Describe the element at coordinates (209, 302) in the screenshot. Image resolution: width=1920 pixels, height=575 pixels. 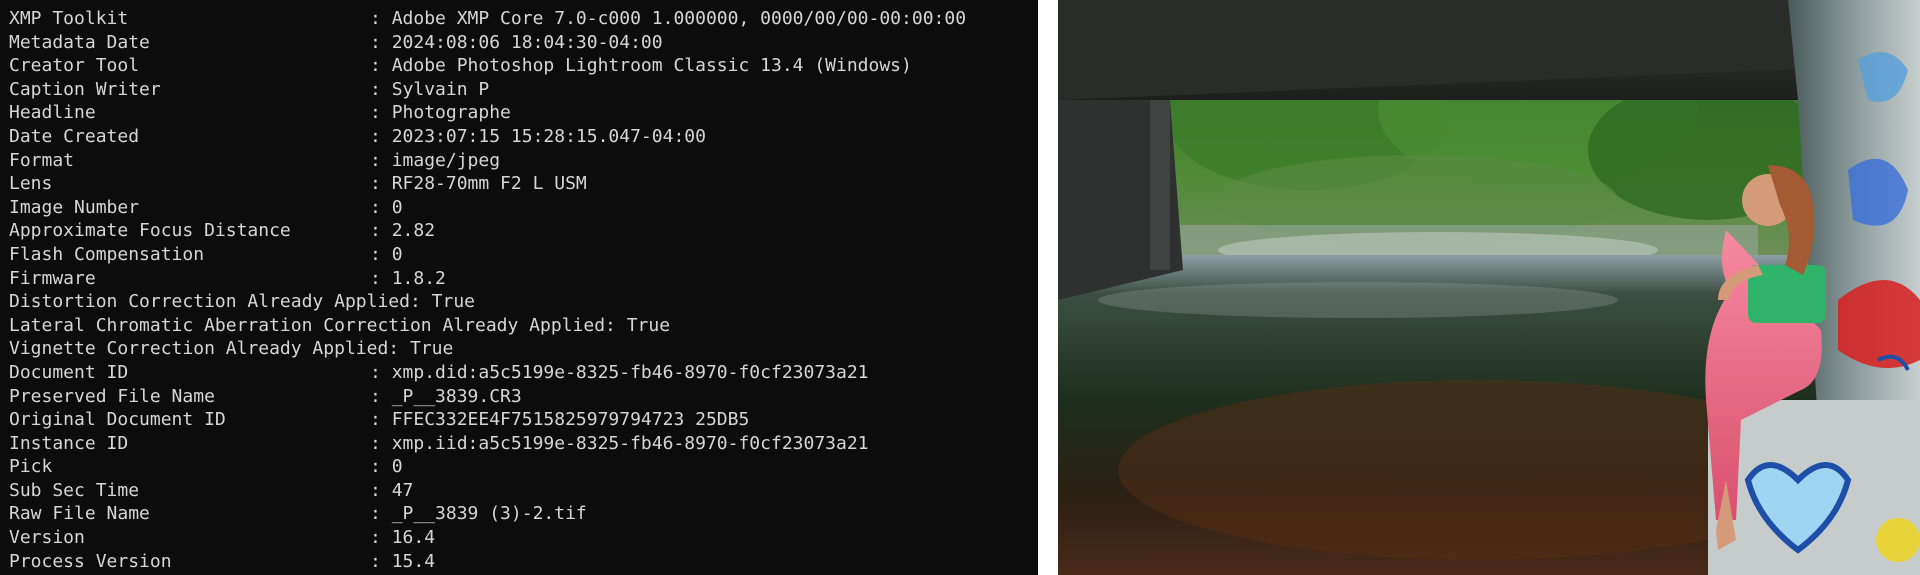
I see `metadata-key: Distortion Correction Already Applied` at that location.